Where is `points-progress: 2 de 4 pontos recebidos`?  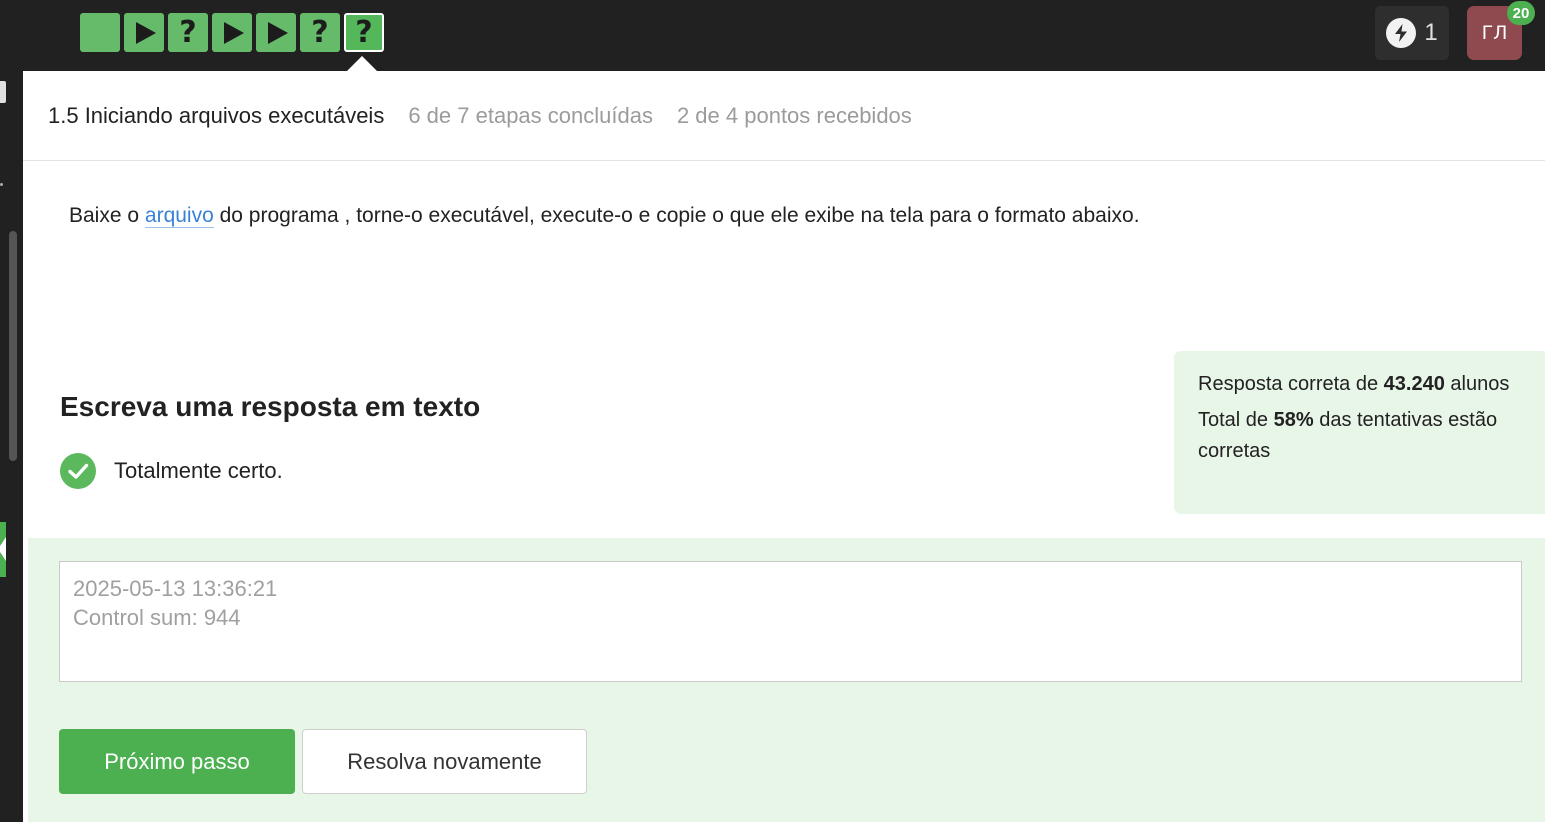
points-progress: 2 de 4 pontos recebidos is located at coordinates (794, 115).